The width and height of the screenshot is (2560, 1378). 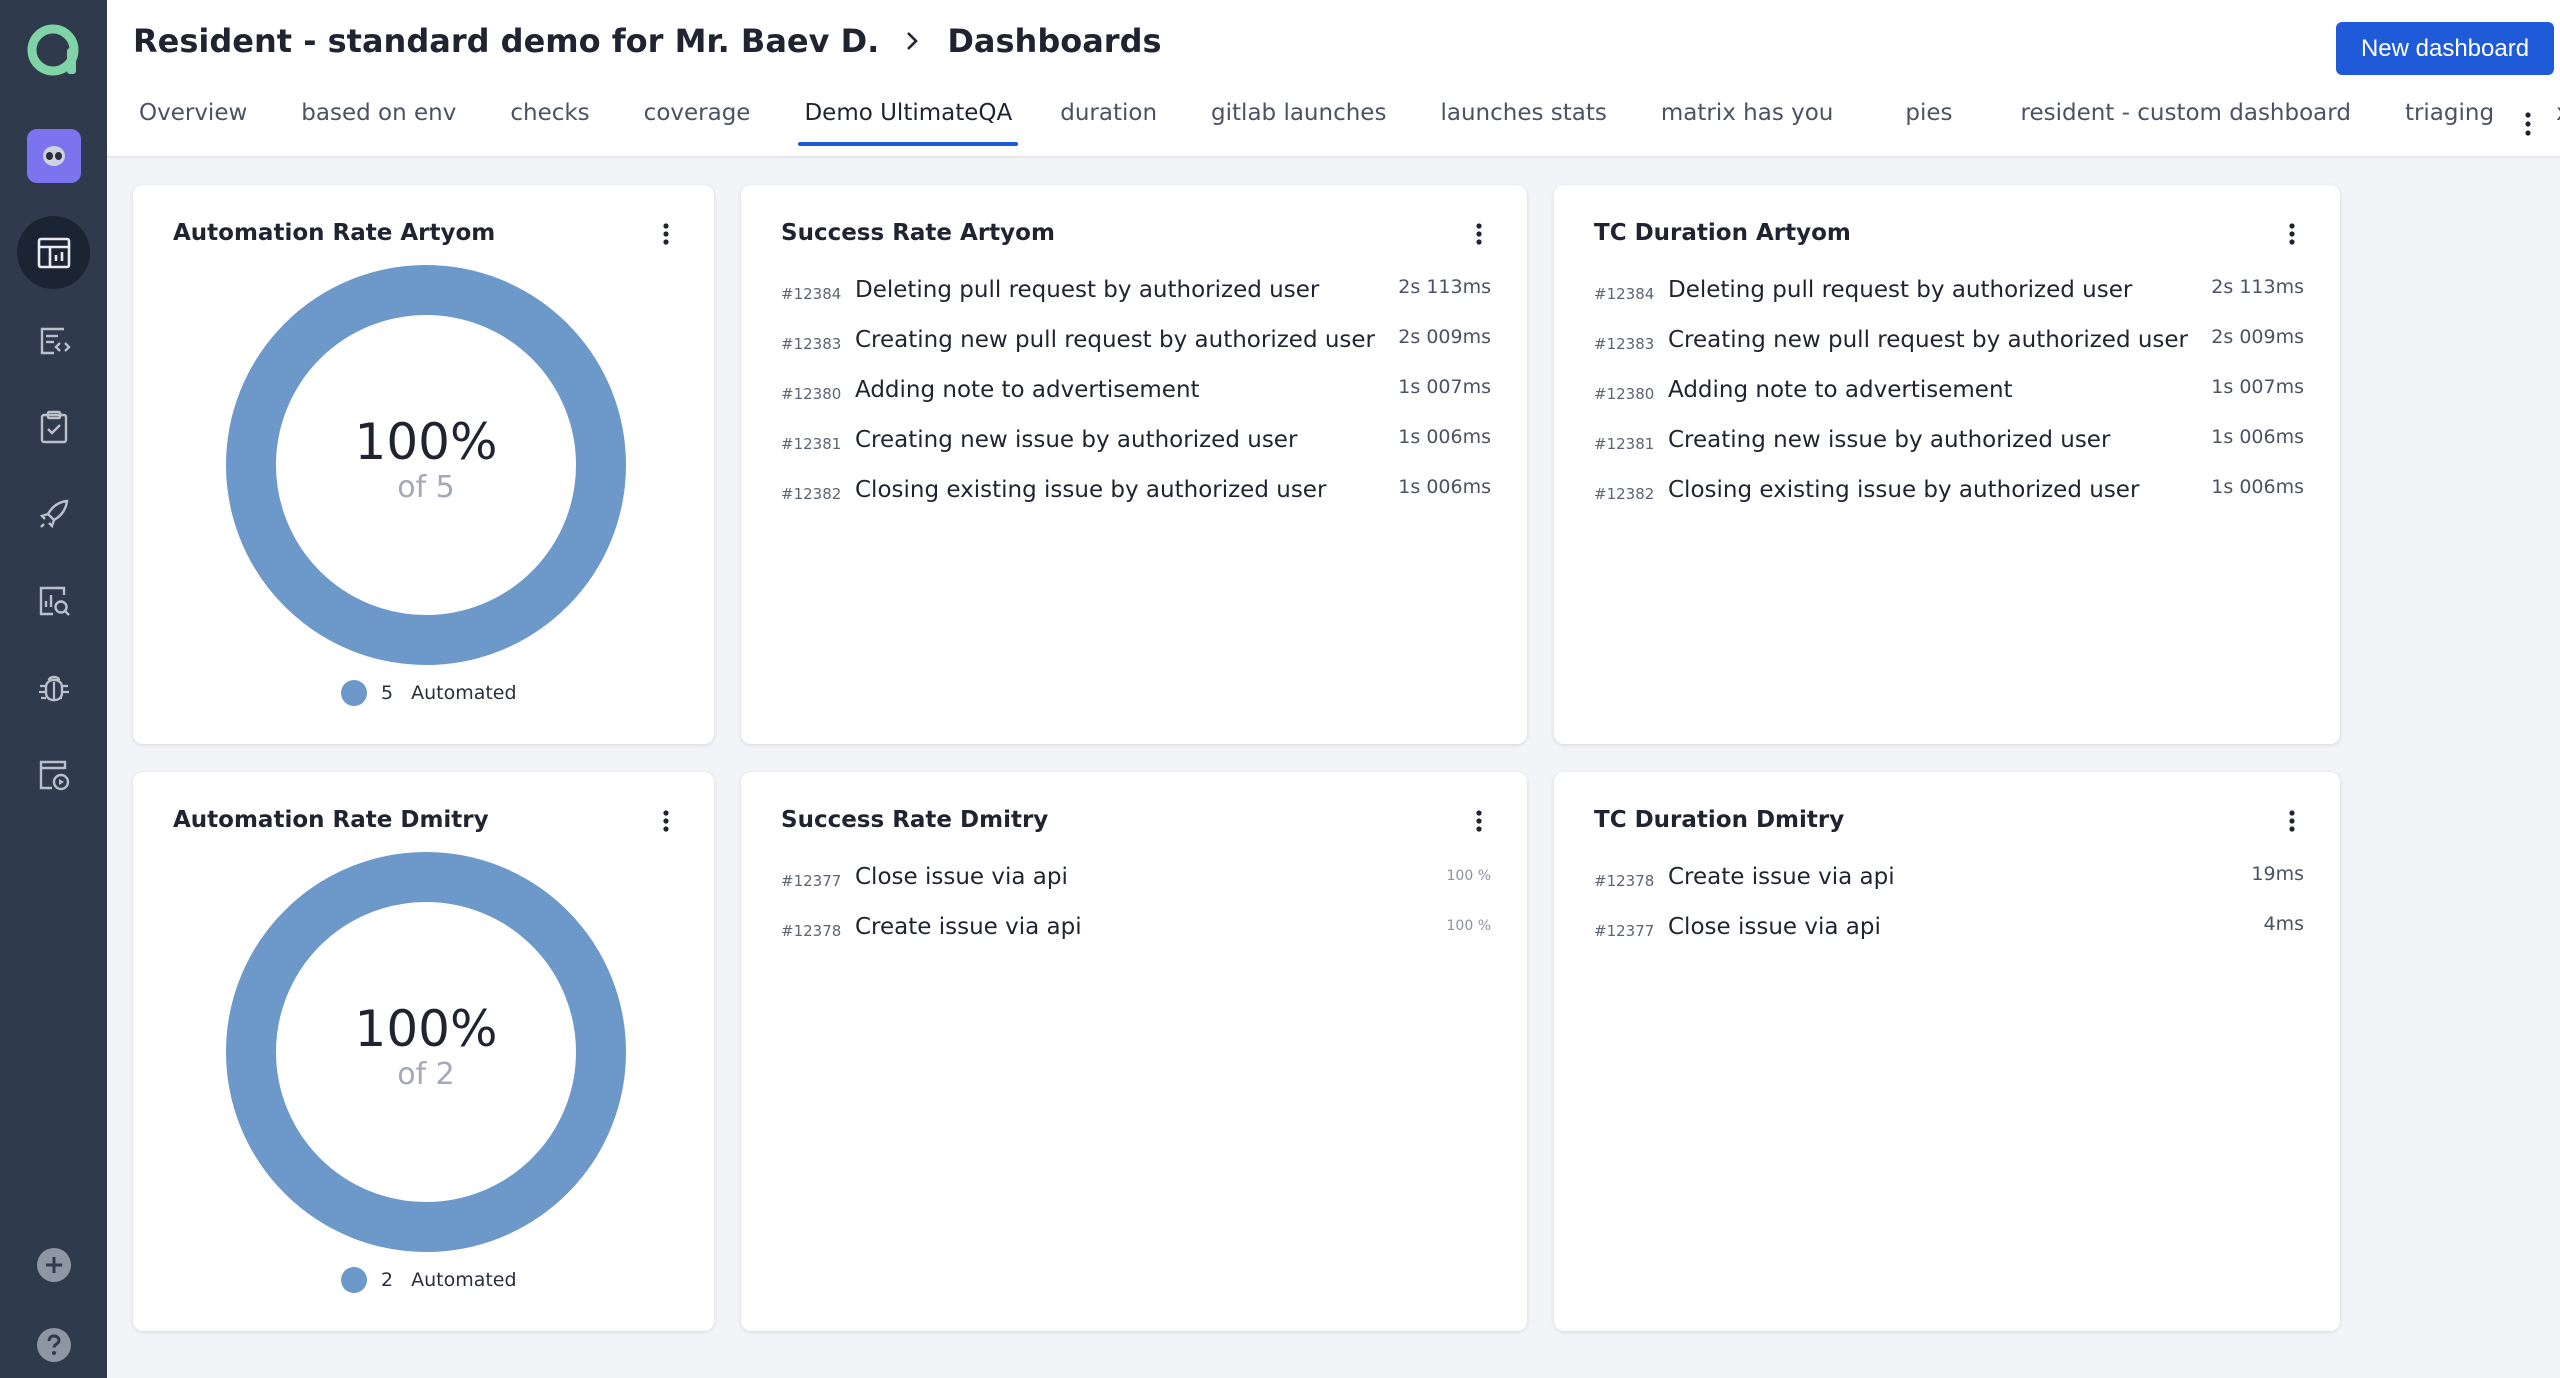 What do you see at coordinates (1624, 881) in the screenshot?
I see `test-case-id: #12378` at bounding box center [1624, 881].